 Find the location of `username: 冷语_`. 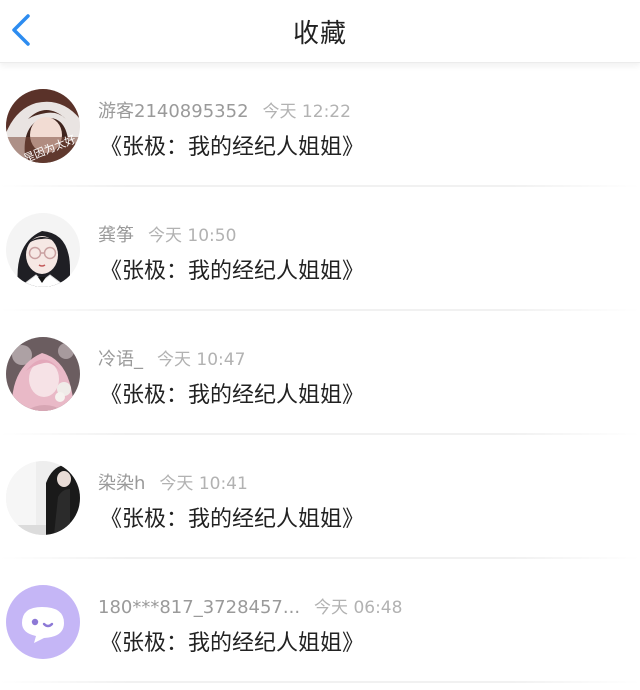

username: 冷语_ is located at coordinates (120, 359).